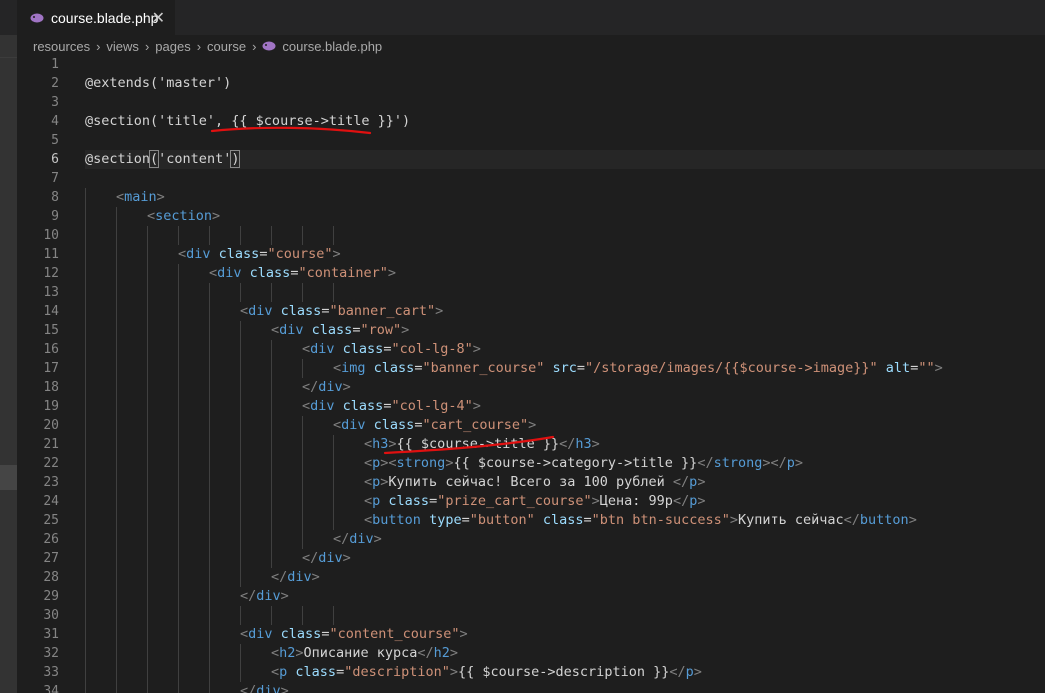 This screenshot has width=1045, height=693. What do you see at coordinates (531, 64) in the screenshot?
I see `code-line: 1` at bounding box center [531, 64].